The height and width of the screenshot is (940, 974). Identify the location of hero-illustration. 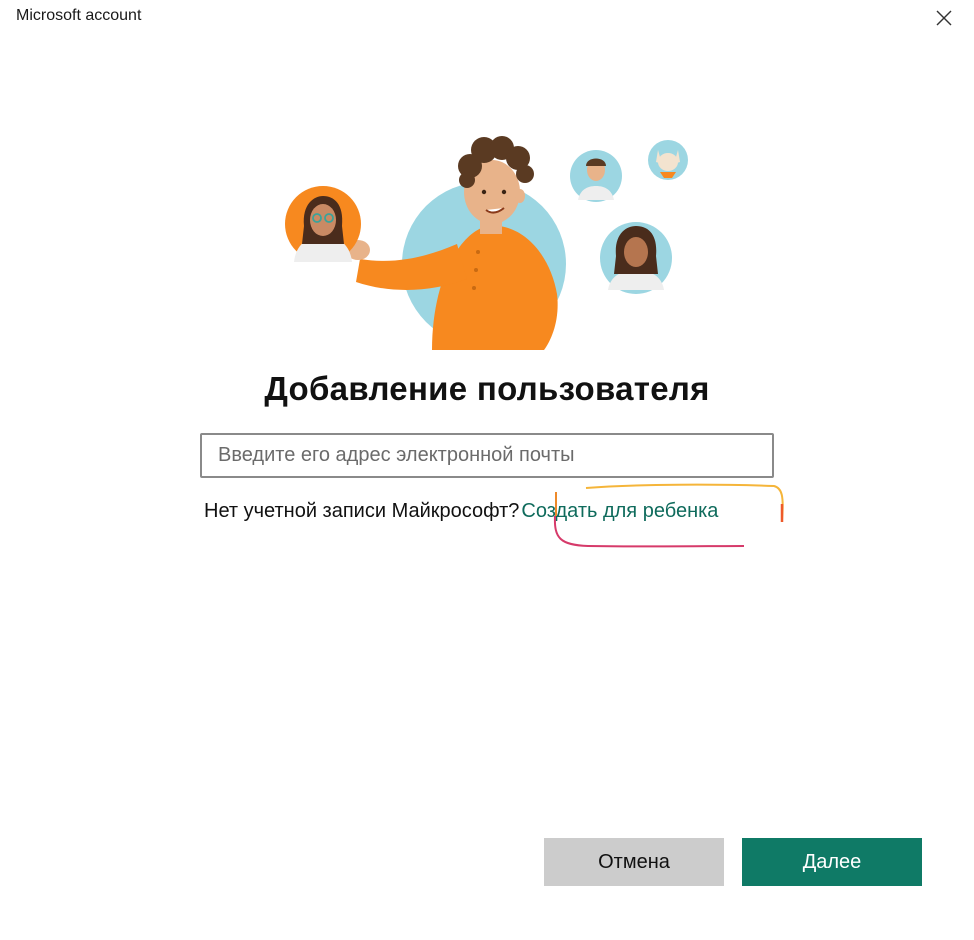
(488, 242).